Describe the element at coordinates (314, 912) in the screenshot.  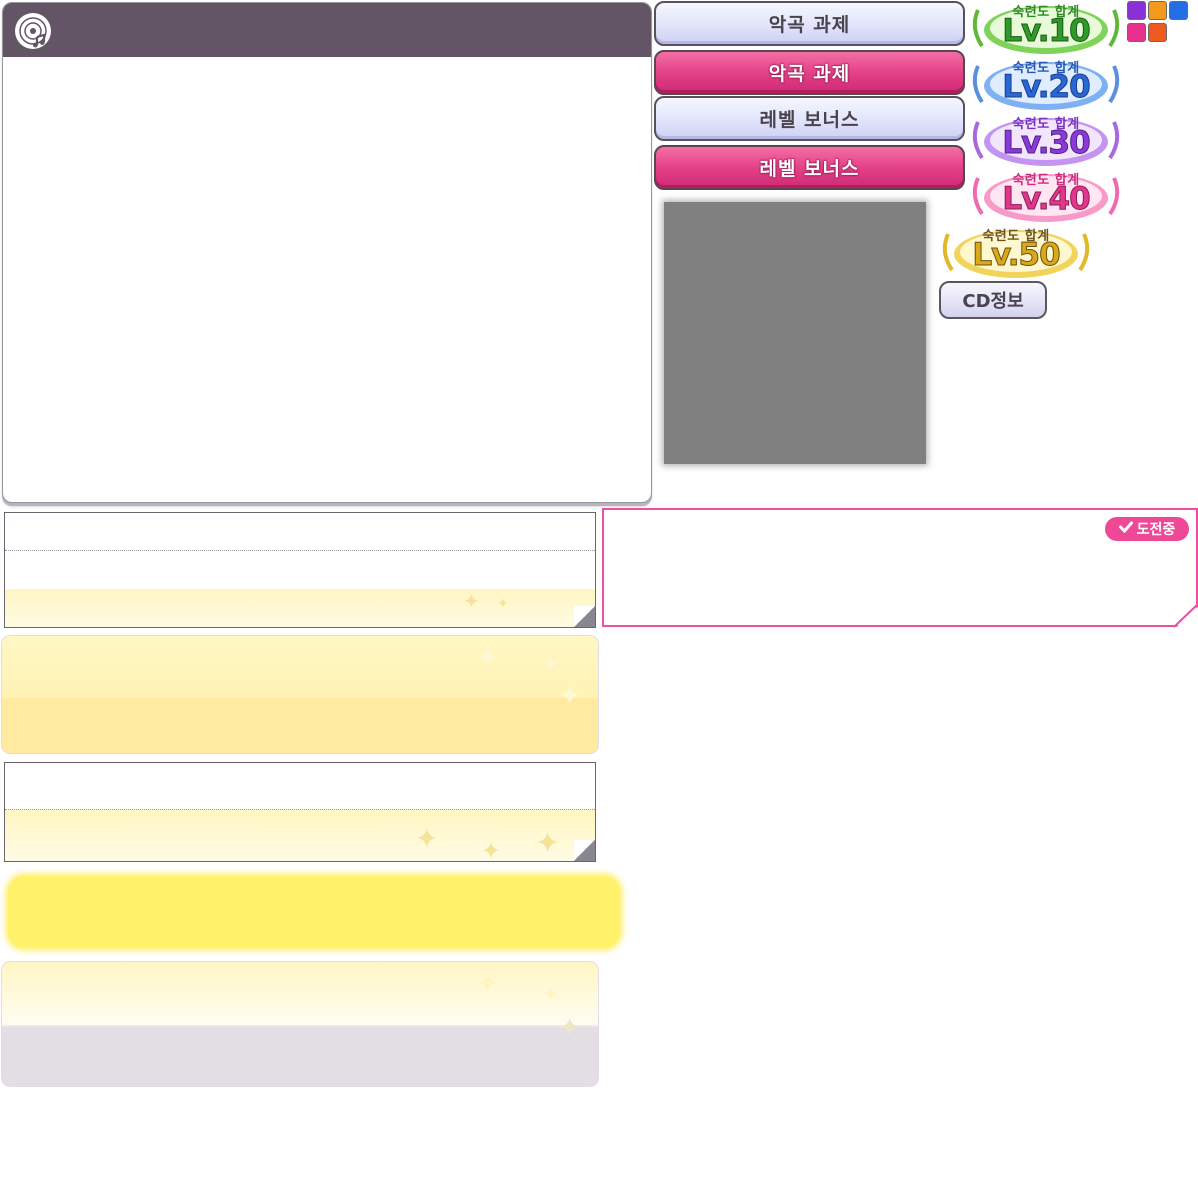
I see `highlight-bar` at that location.